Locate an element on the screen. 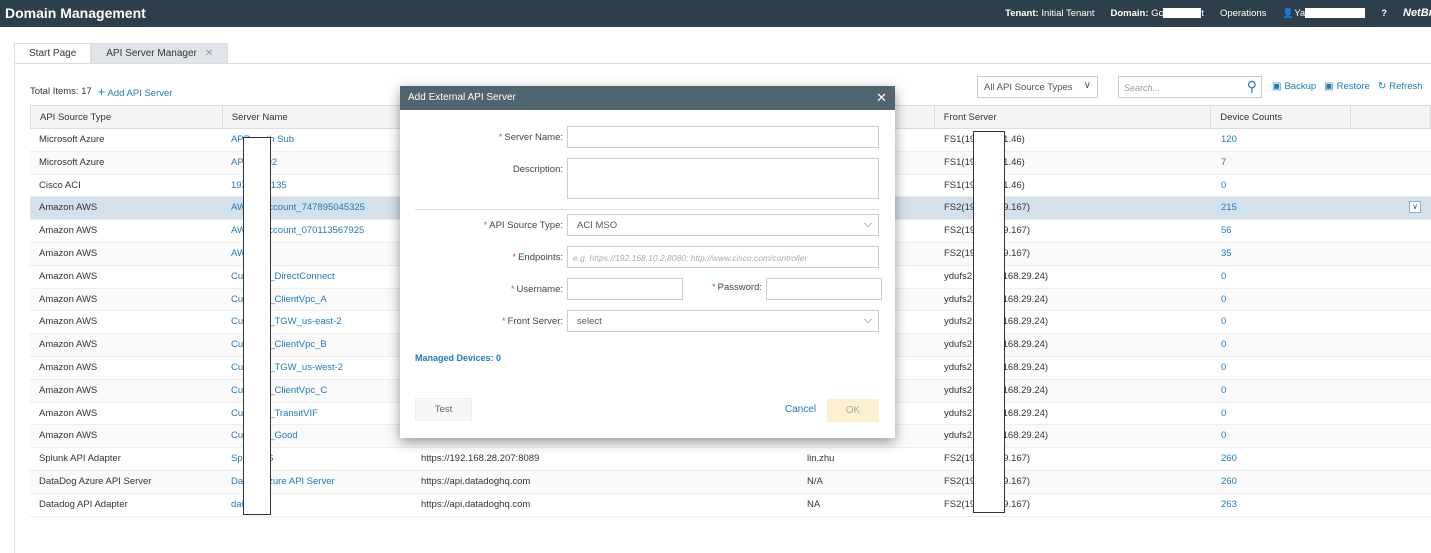 The image size is (1431, 553). tab-bar: Start Page API Server Manager ✕ is located at coordinates (121, 53).